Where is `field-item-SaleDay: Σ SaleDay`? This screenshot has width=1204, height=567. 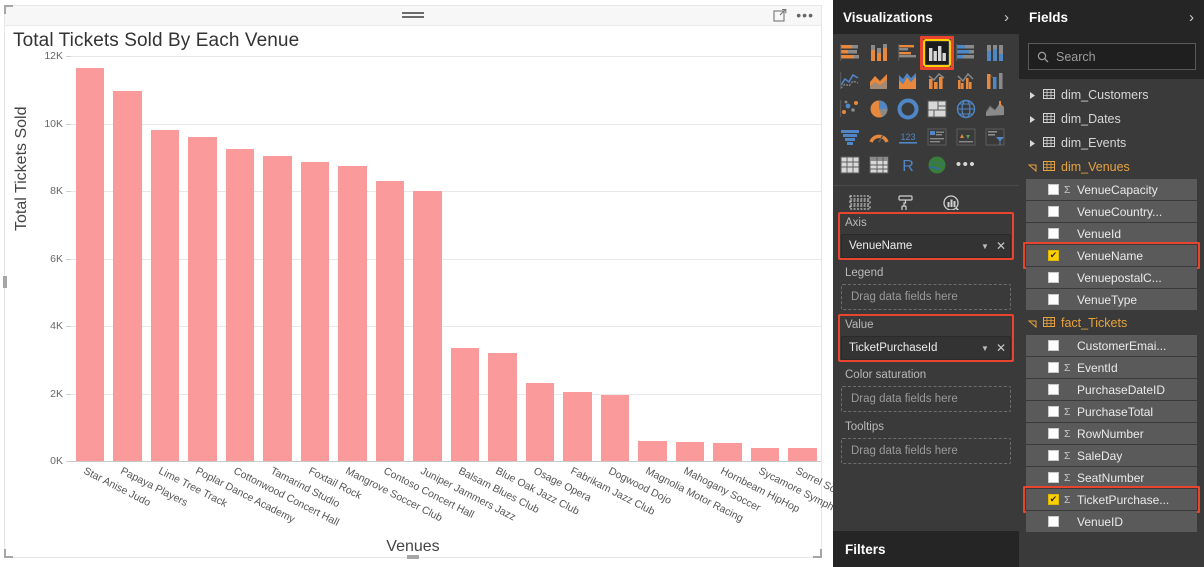
field-item-SaleDay: Σ SaleDay is located at coordinates (1111, 455).